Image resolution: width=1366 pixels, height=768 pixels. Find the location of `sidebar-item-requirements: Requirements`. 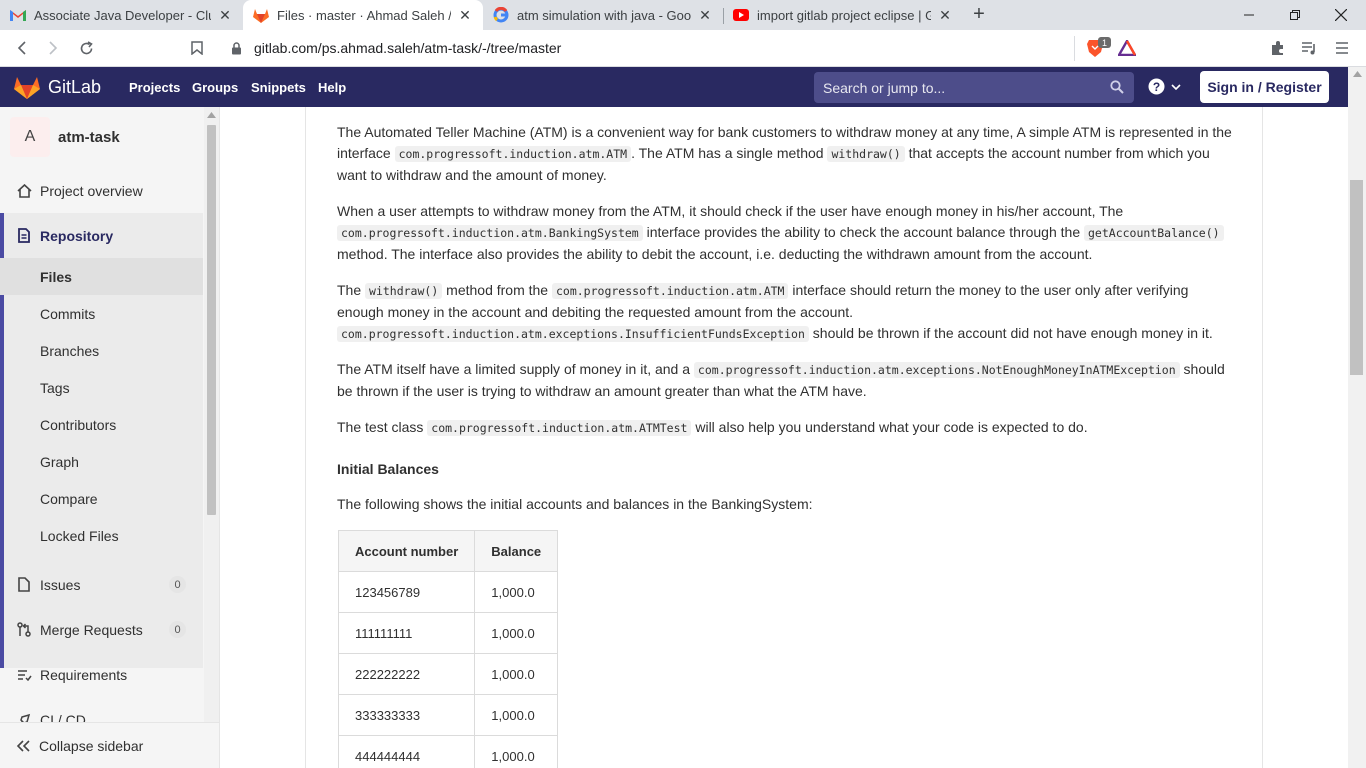

sidebar-item-requirements: Requirements is located at coordinates (101, 674).